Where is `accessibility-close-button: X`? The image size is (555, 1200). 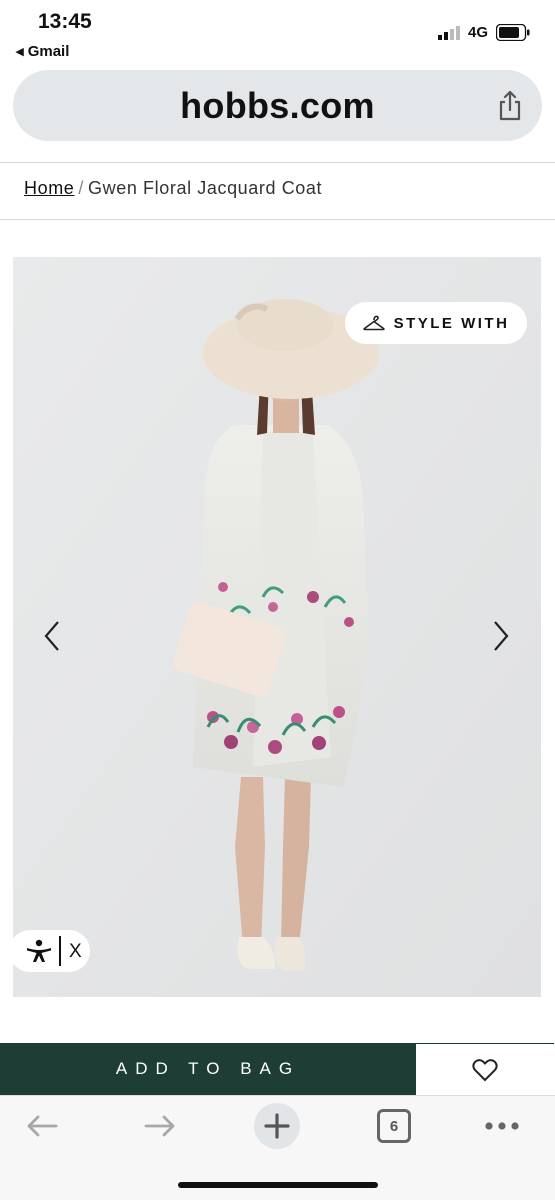 accessibility-close-button: X is located at coordinates (75, 952).